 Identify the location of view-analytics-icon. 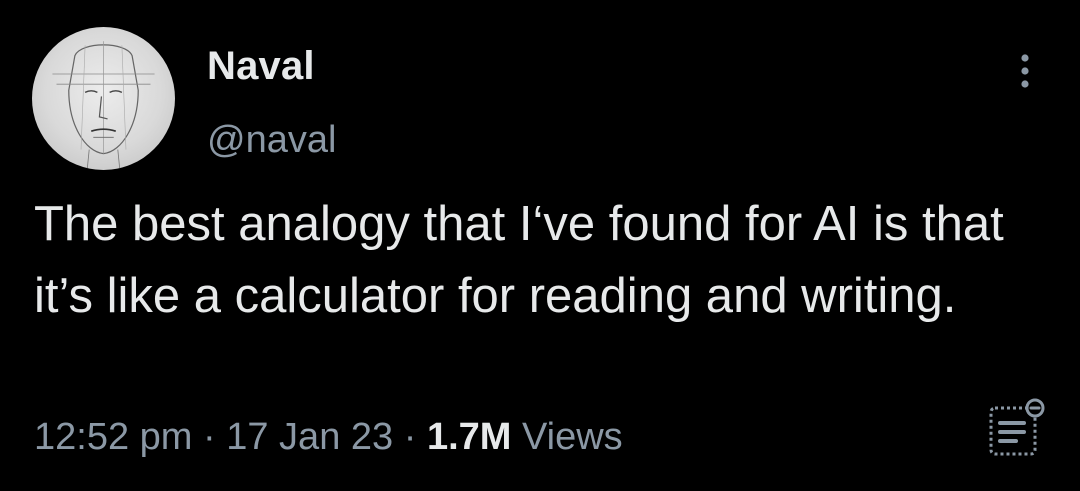
(1017, 427).